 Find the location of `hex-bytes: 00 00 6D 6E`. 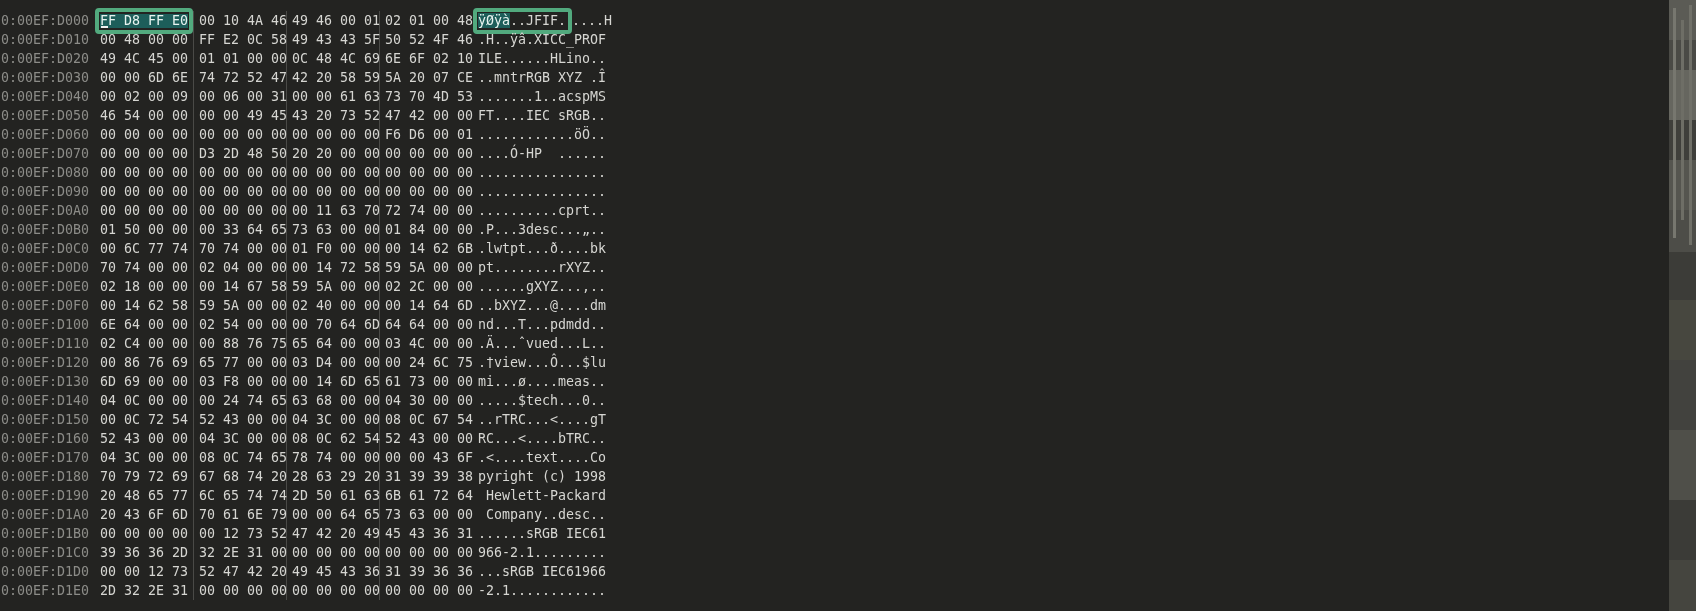

hex-bytes: 00 00 6D 6E is located at coordinates (144, 78).